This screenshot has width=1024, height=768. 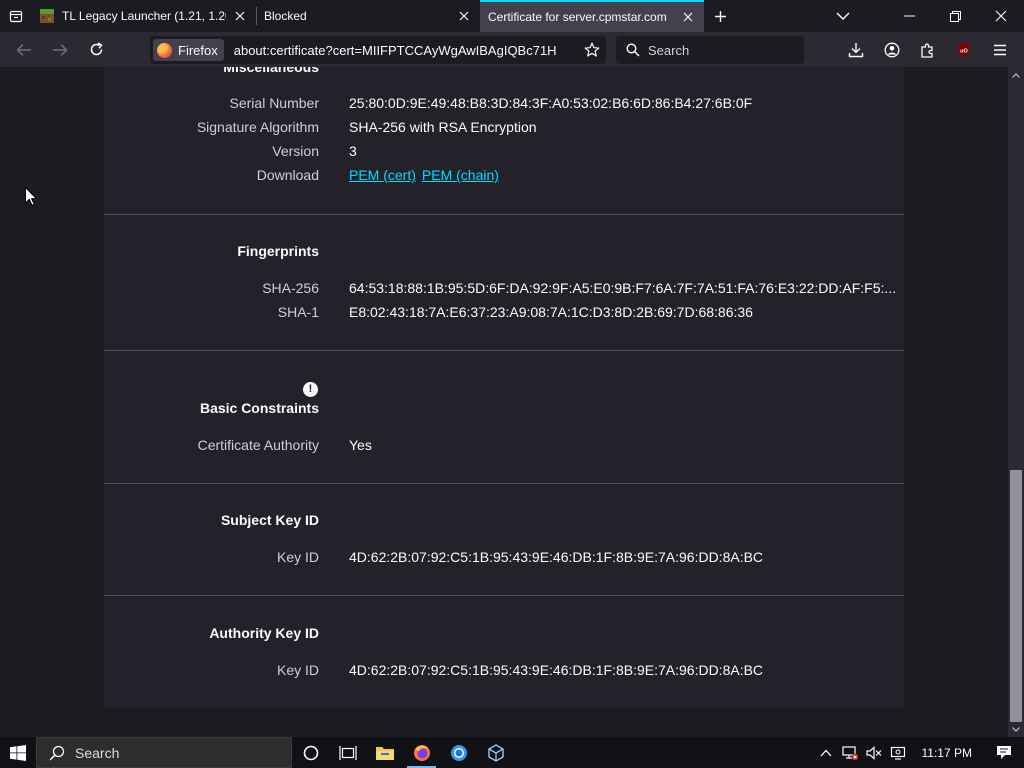 I want to click on puzzle-icon, so click(x=927, y=50).